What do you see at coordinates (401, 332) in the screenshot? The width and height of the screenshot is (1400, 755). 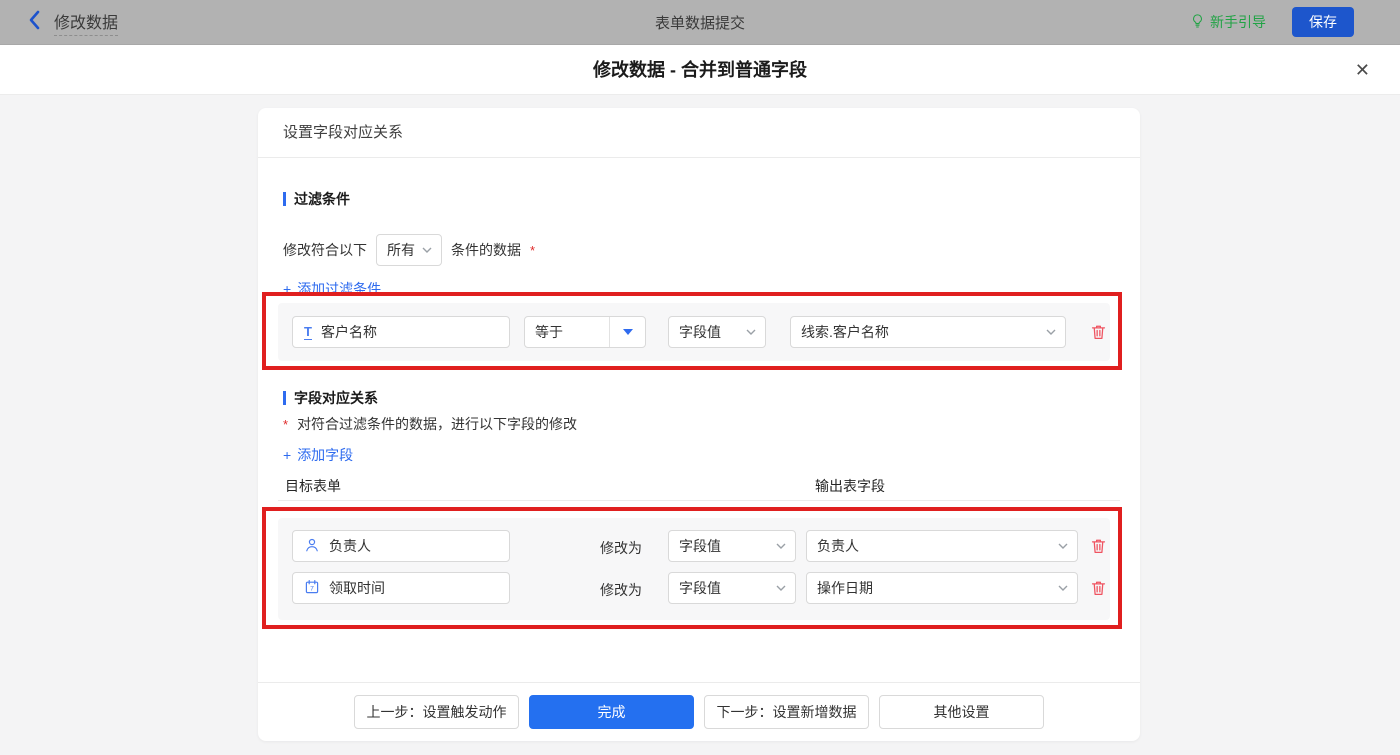 I see `filter-field-input: T 客户名称` at bounding box center [401, 332].